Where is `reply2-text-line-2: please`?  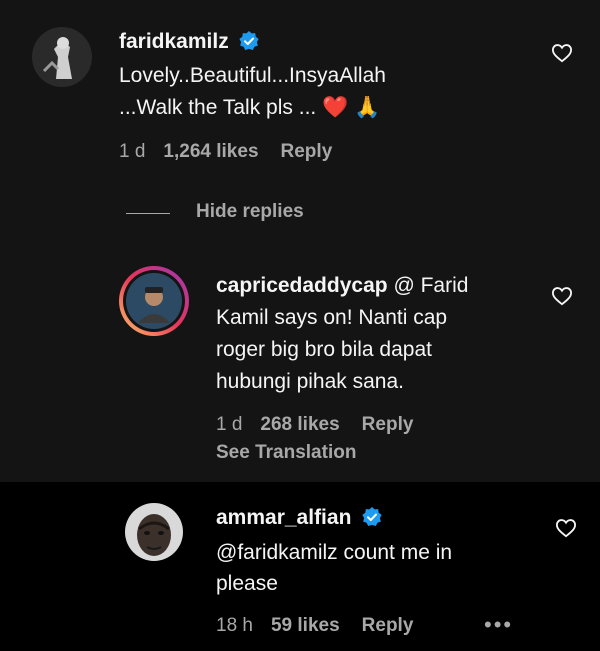 reply2-text-line-2: please is located at coordinates (247, 583).